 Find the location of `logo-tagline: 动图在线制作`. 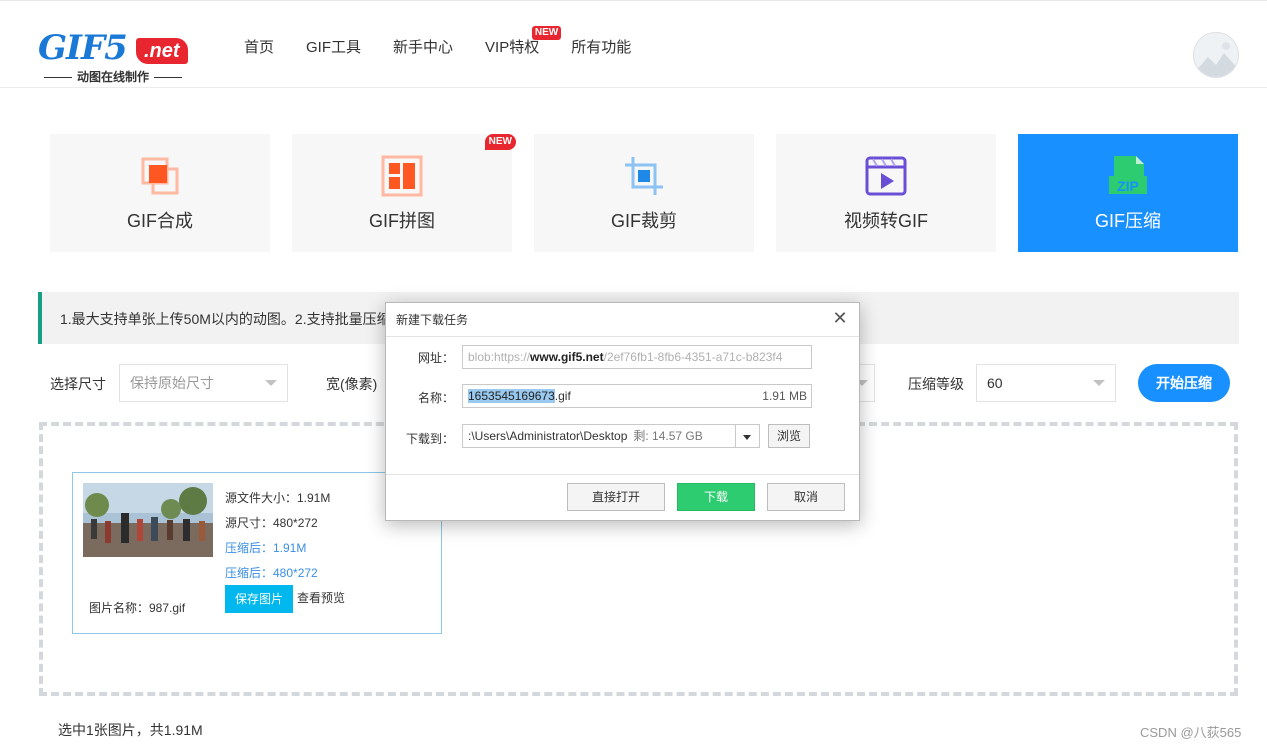

logo-tagline: 动图在线制作 is located at coordinates (113, 76).